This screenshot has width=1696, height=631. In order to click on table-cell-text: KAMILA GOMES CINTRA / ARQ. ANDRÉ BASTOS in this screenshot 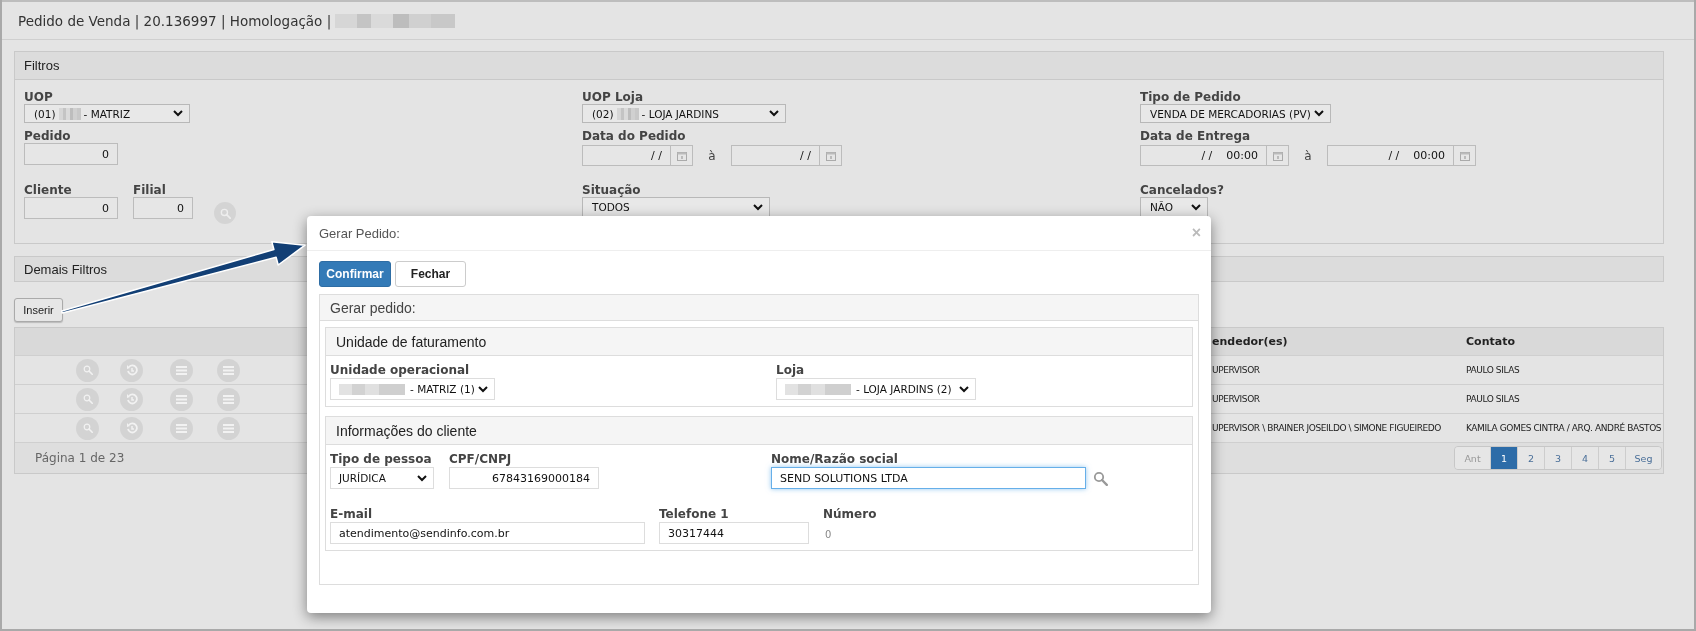, I will do `click(1563, 428)`.